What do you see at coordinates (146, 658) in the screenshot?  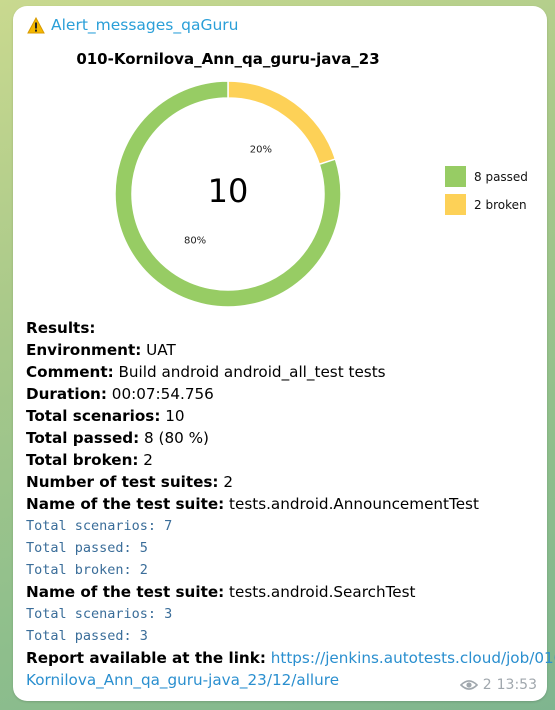 I see `report-label: Report available at the link:` at bounding box center [146, 658].